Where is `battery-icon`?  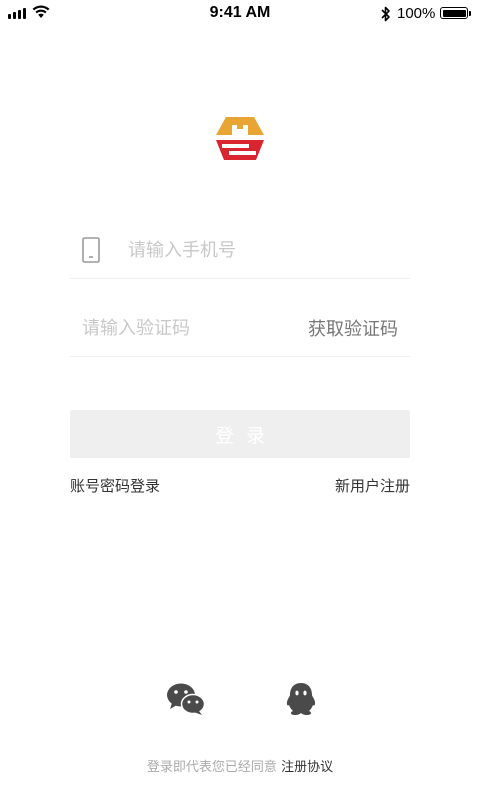 battery-icon is located at coordinates (454, 13).